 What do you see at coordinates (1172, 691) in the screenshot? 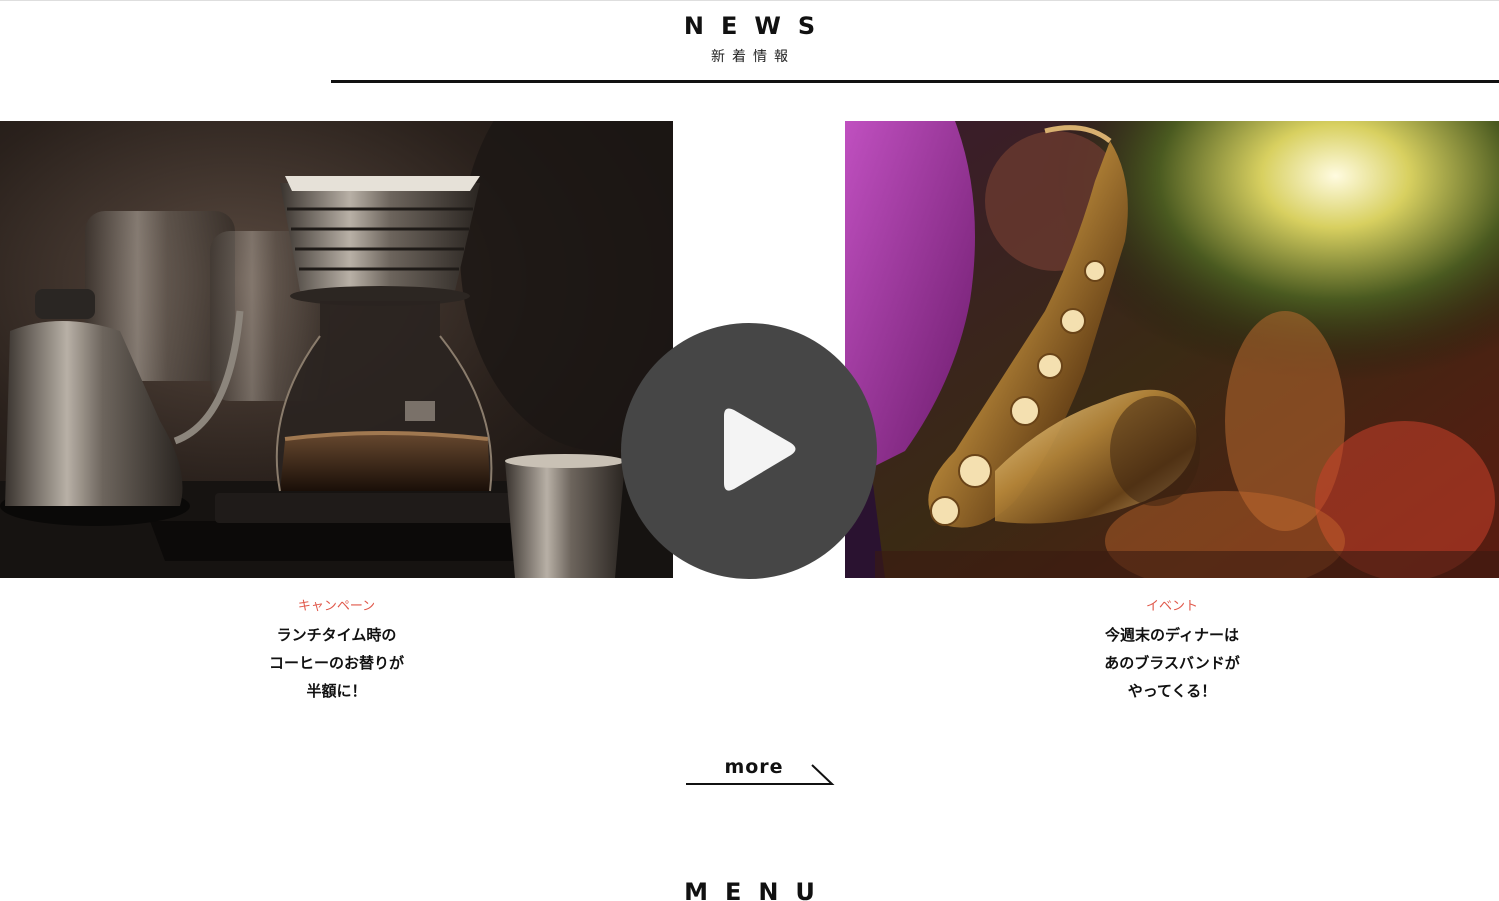
I see `headline-line: やってくる！` at bounding box center [1172, 691].